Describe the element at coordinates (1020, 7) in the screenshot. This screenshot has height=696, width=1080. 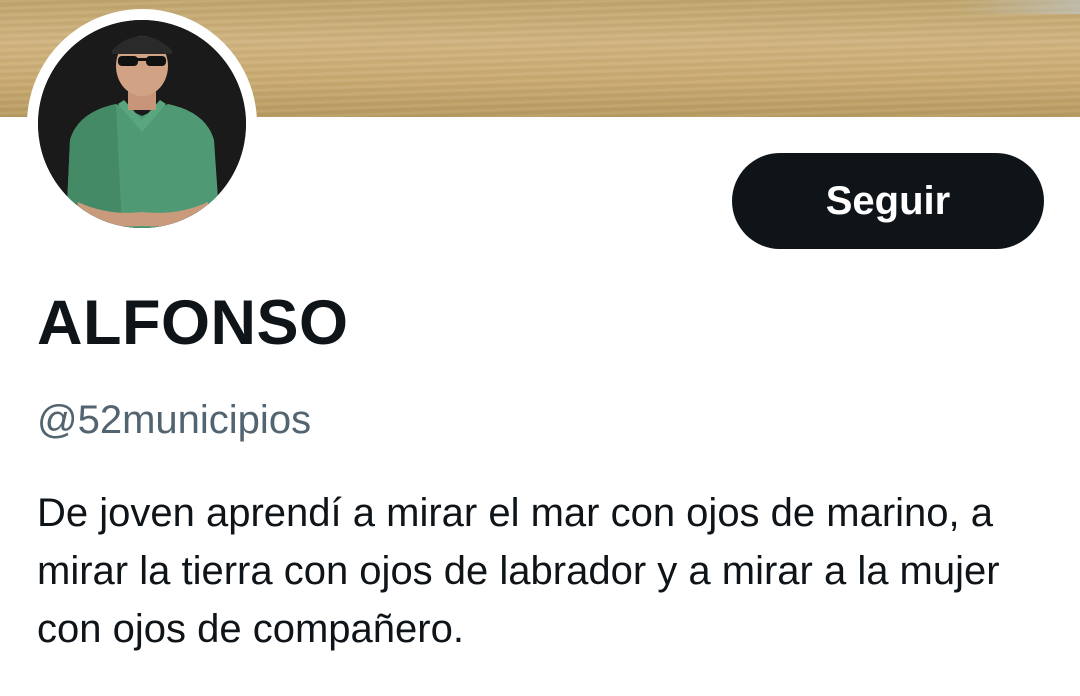
I see `banner-shoreline` at that location.